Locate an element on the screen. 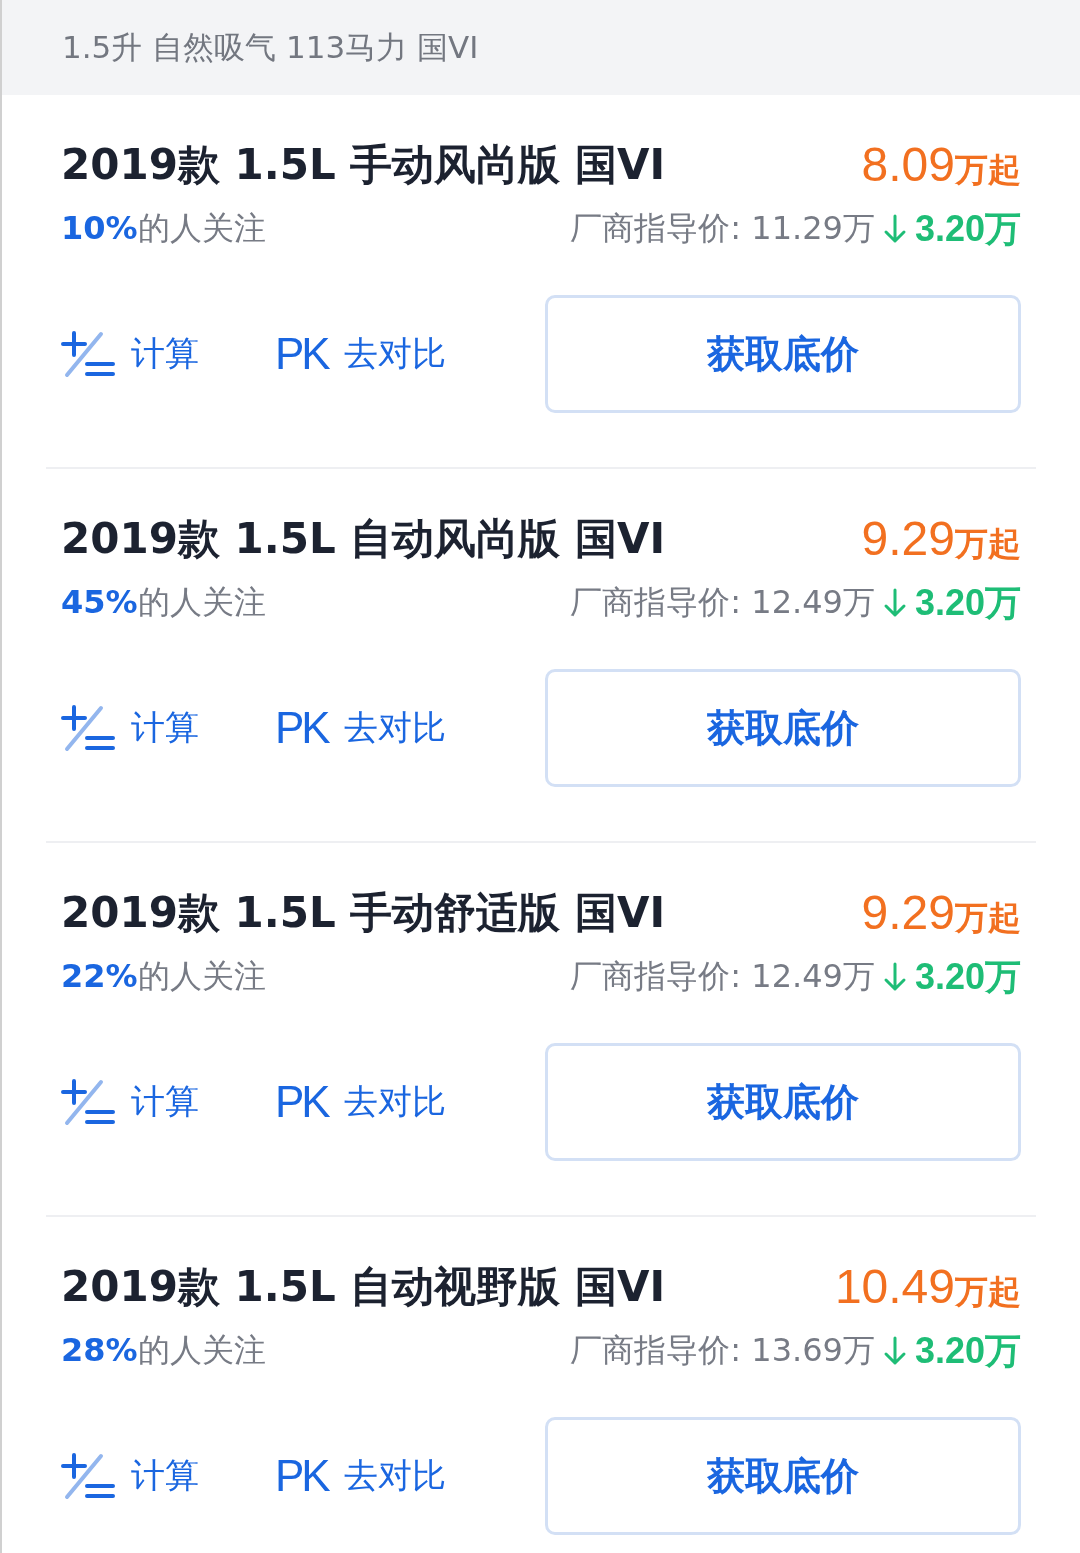 The image size is (1080, 1553). attention-share: 10%的人关注 is located at coordinates (163, 228).